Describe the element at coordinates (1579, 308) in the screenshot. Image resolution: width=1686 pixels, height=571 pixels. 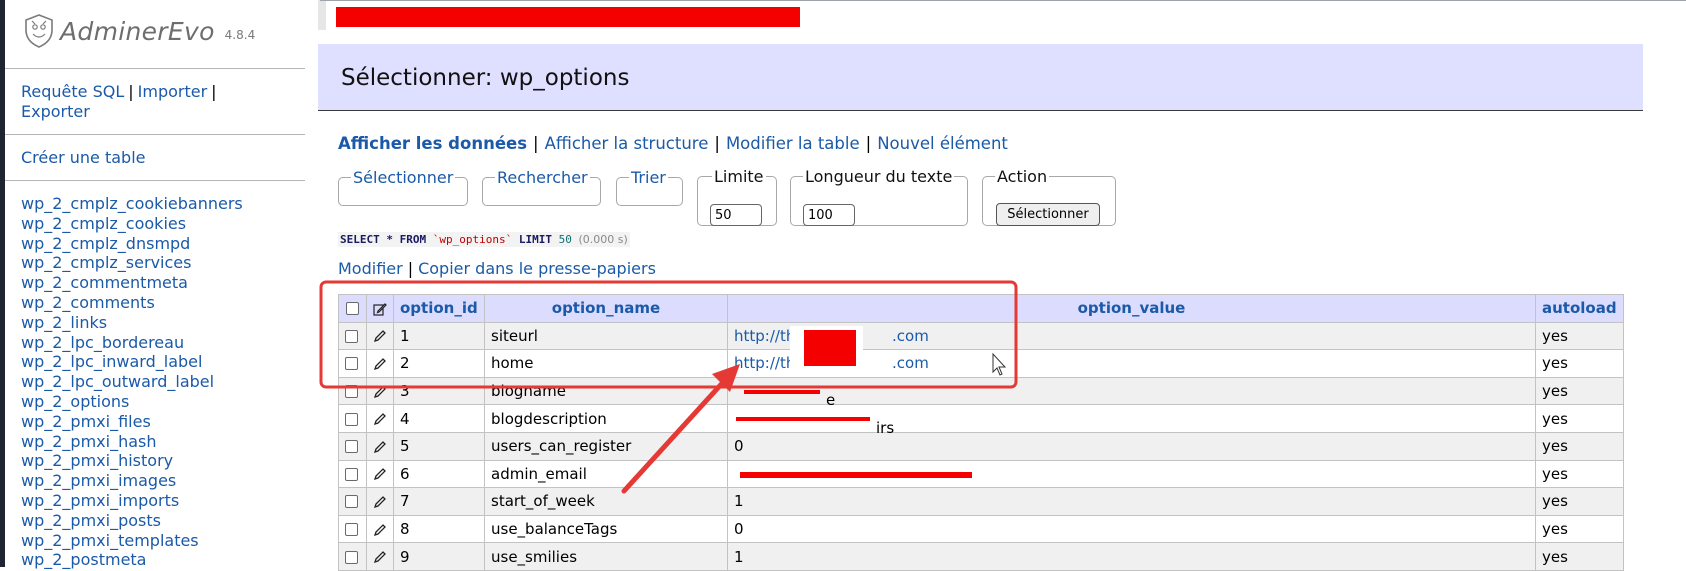
I see `header-autoload: autoload` at that location.